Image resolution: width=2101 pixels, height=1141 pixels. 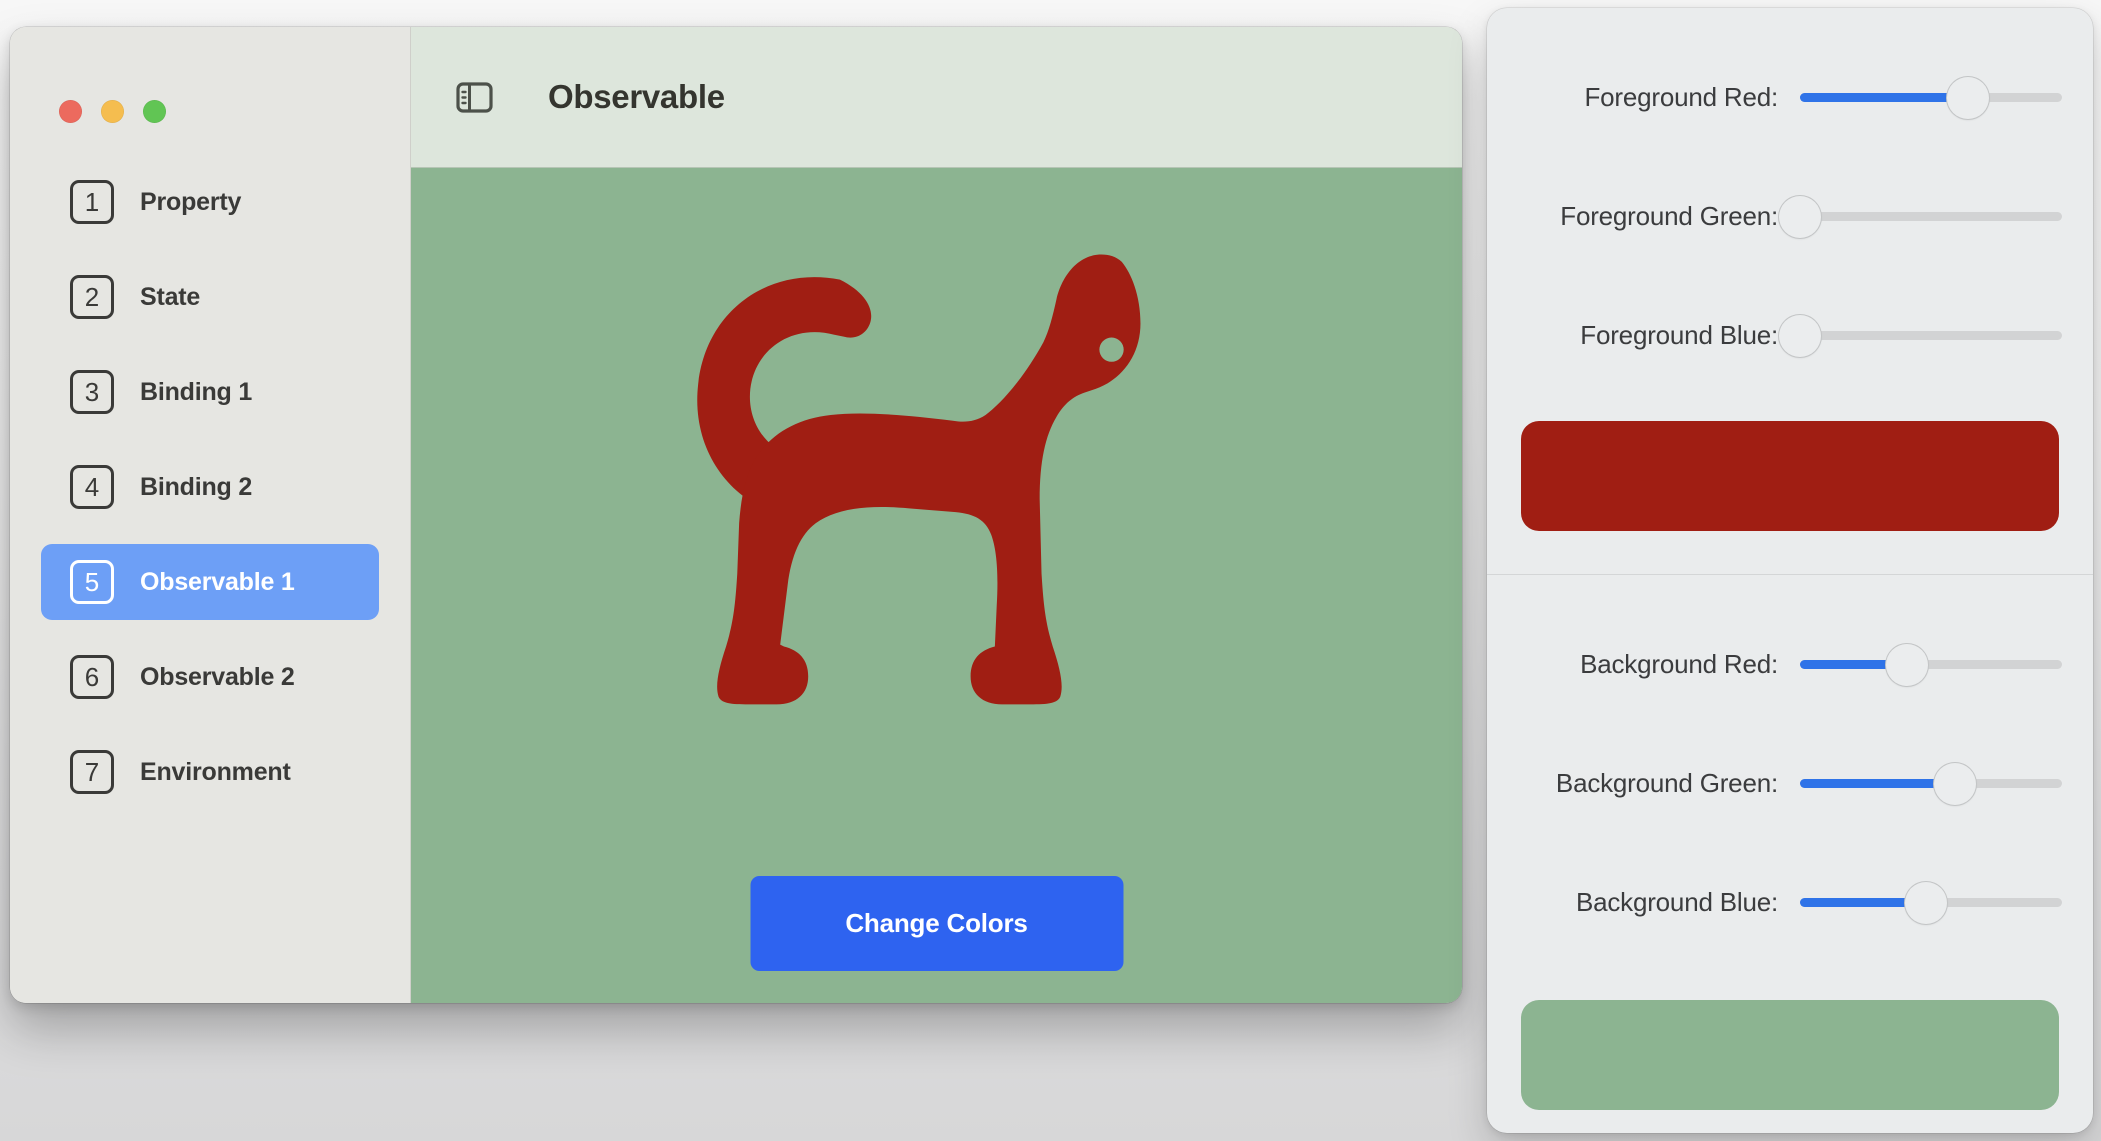 What do you see at coordinates (937, 471) in the screenshot?
I see `cat-icon` at bounding box center [937, 471].